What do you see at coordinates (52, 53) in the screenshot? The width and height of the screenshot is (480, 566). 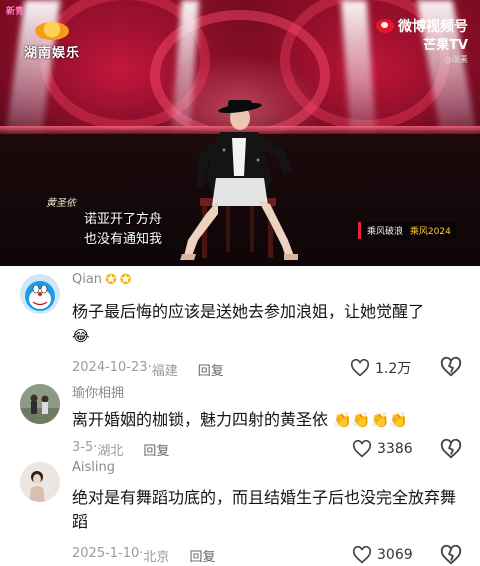 I see `channel-logo-text: 湖南娱乐` at bounding box center [52, 53].